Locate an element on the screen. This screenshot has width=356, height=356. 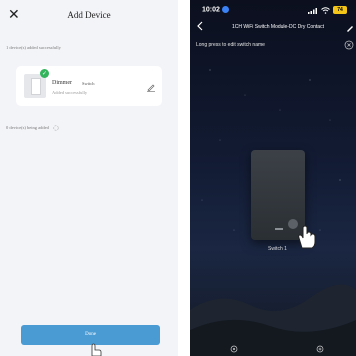
page-title: Add Device is located at coordinates (89, 15).